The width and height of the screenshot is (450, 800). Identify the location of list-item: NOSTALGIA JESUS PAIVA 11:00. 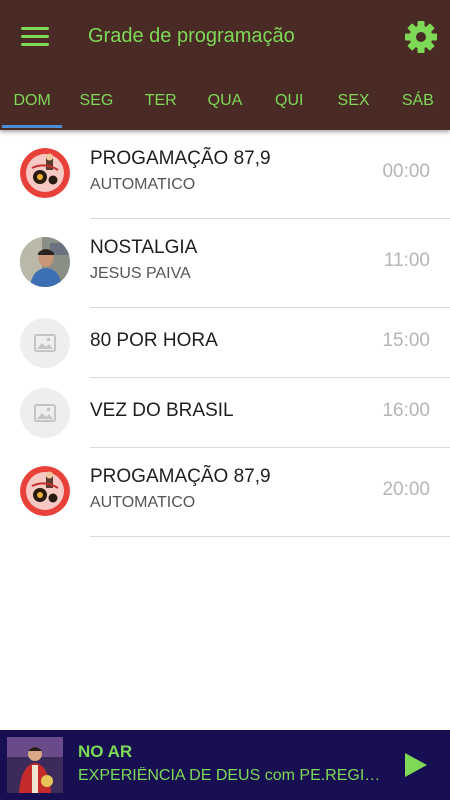
(225, 263).